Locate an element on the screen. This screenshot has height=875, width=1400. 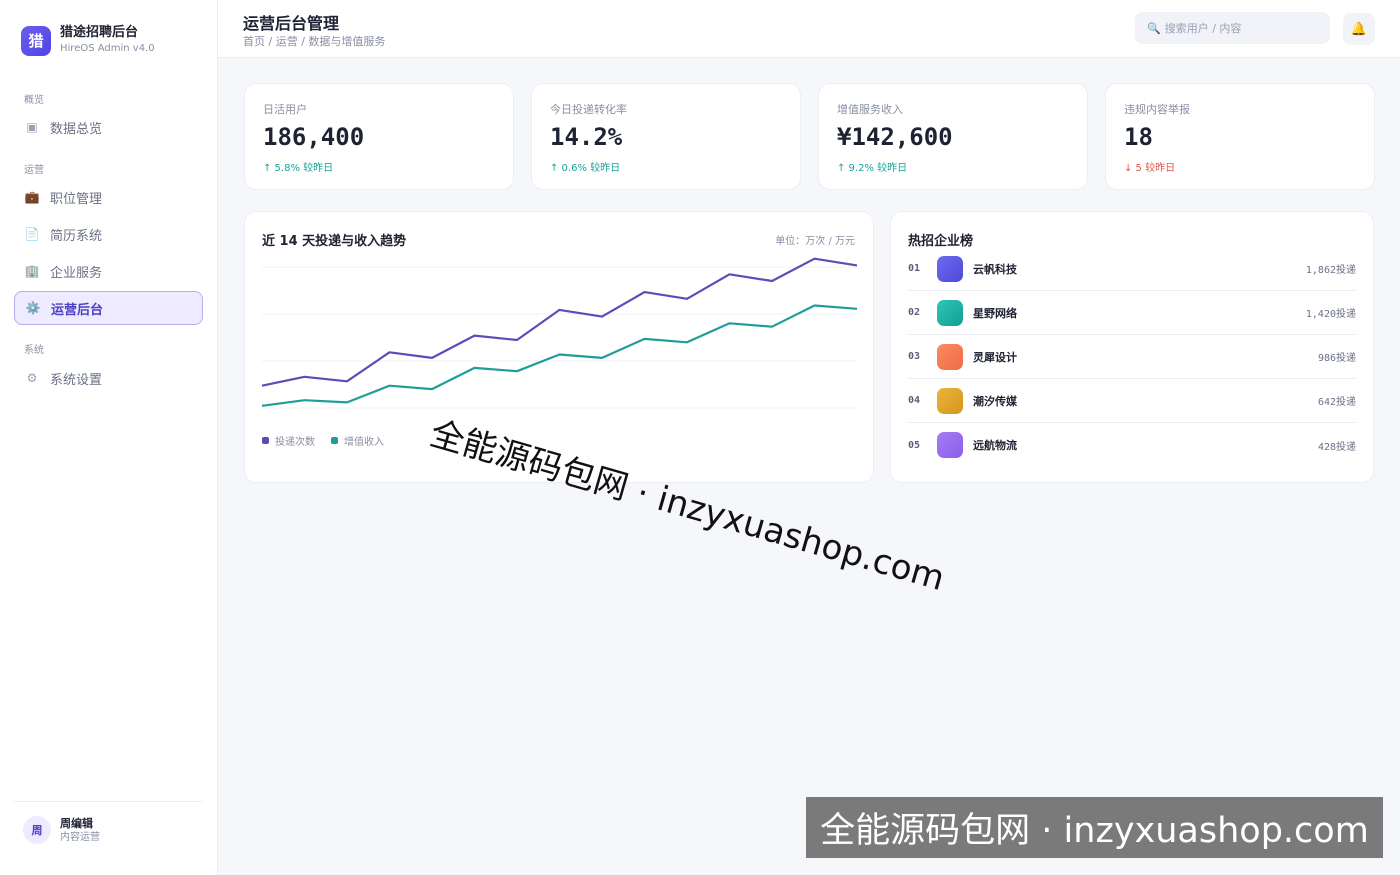
nav-section-operations: 运营 is located at coordinates (34, 170).